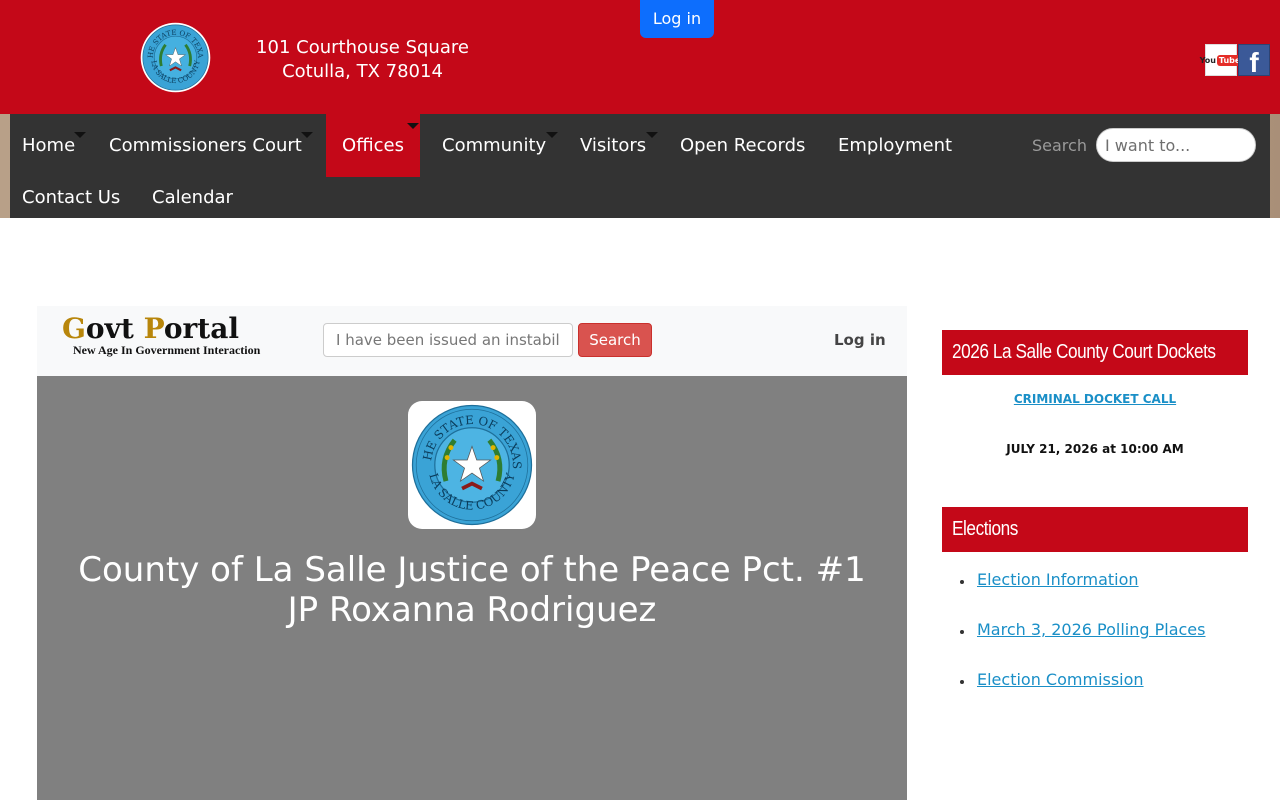 The width and height of the screenshot is (1280, 800). What do you see at coordinates (494, 145) in the screenshot?
I see `nav-item-community-label: Community` at bounding box center [494, 145].